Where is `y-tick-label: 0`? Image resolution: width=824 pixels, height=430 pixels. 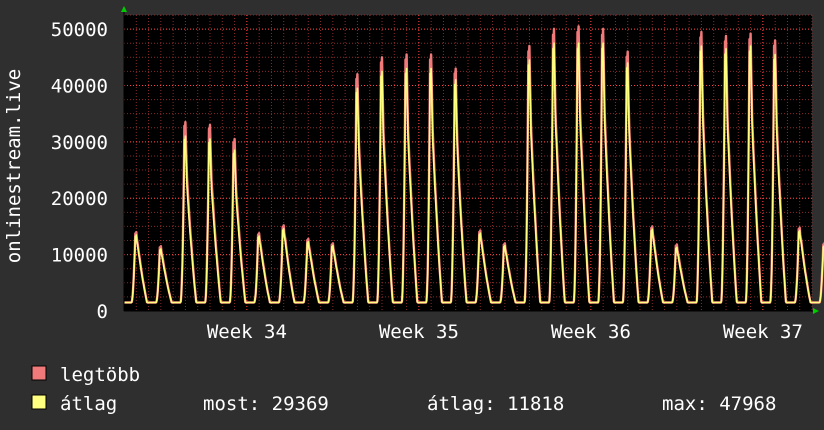
y-tick-label: 0 is located at coordinates (102, 312).